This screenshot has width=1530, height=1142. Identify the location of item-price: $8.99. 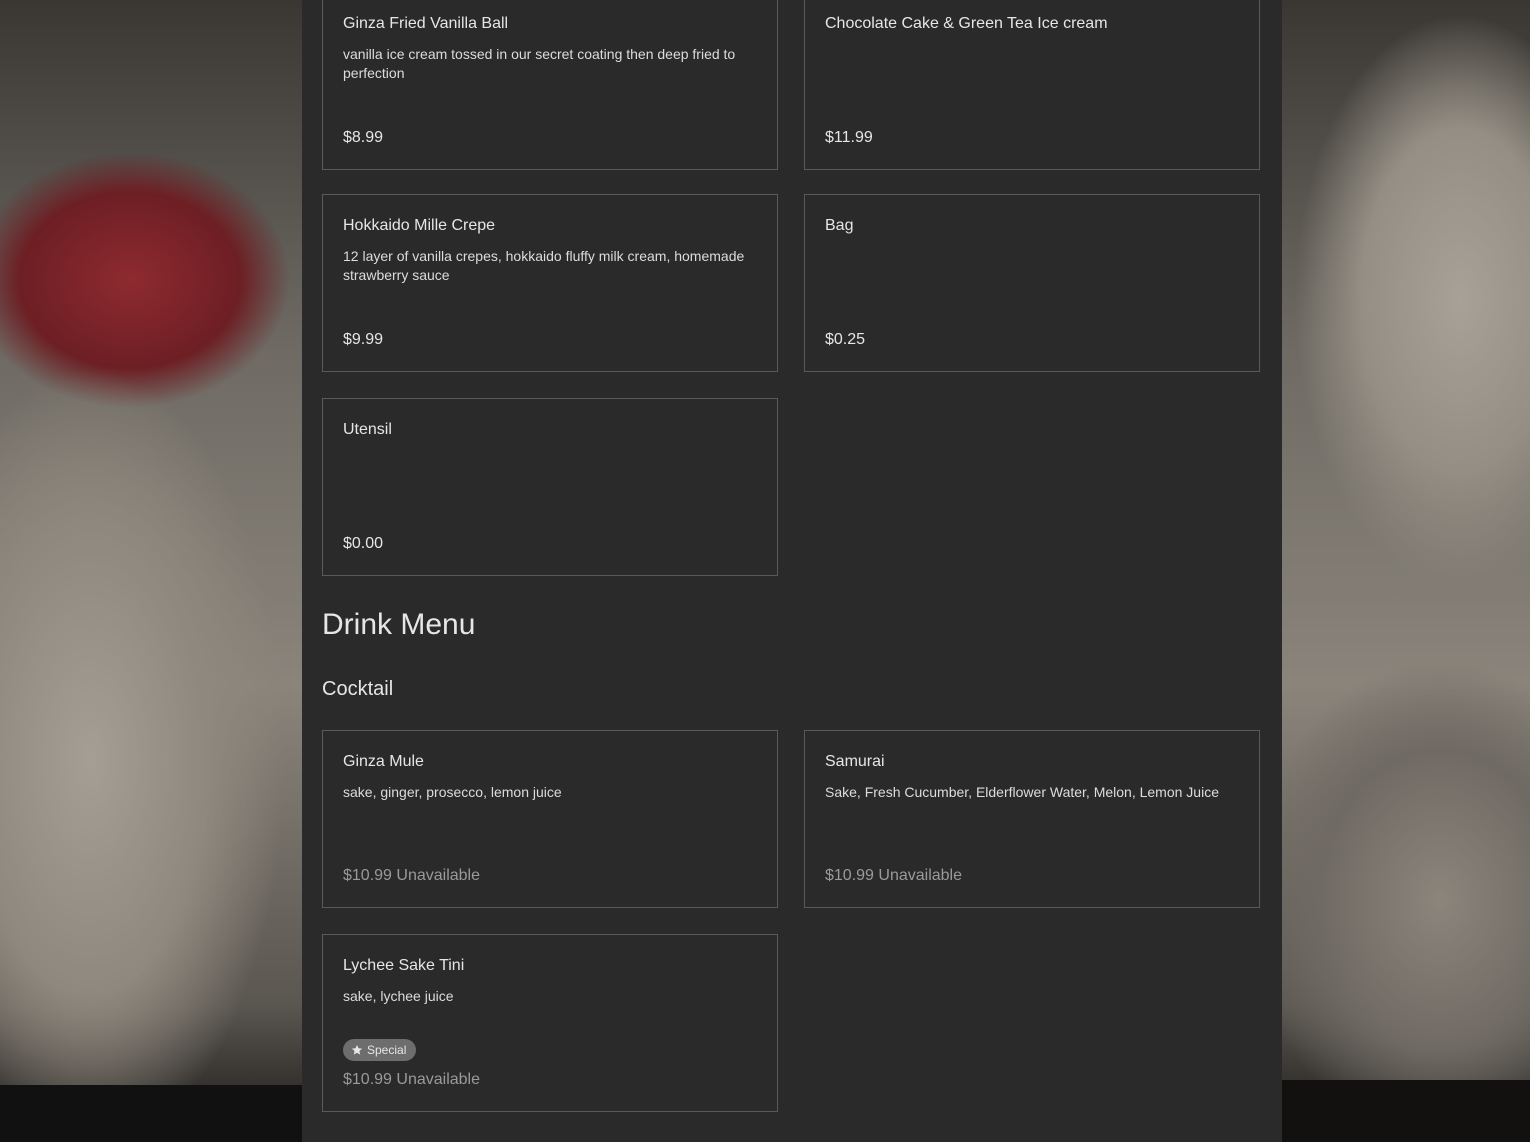
(363, 137).